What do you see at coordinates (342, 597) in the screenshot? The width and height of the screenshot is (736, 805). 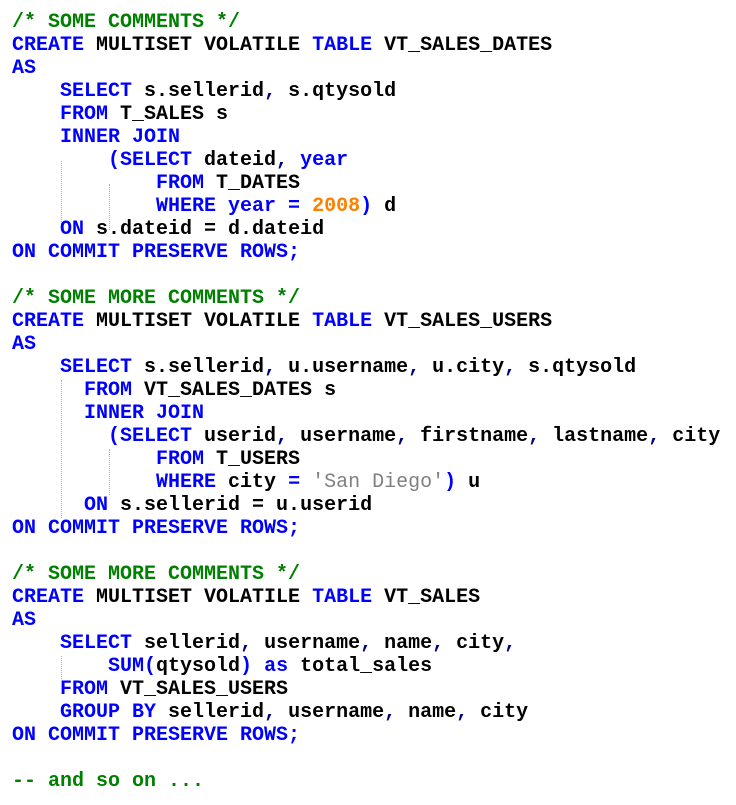 I see `sql-keyword: TABLE` at bounding box center [342, 597].